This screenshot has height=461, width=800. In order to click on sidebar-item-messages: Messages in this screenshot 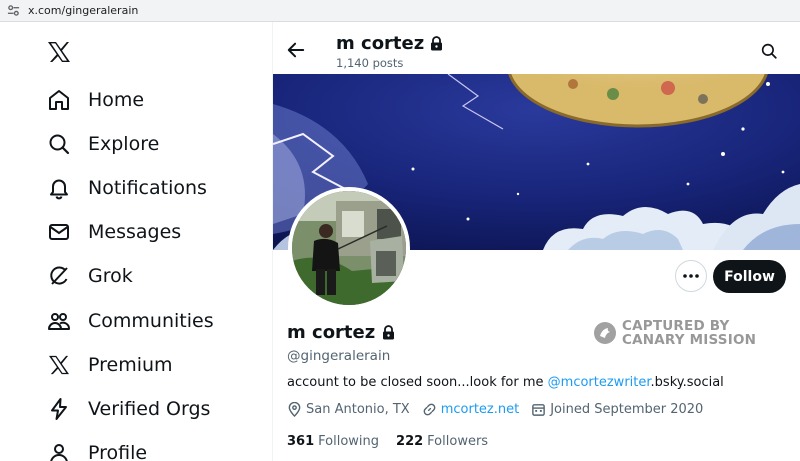, I will do `click(113, 232)`.